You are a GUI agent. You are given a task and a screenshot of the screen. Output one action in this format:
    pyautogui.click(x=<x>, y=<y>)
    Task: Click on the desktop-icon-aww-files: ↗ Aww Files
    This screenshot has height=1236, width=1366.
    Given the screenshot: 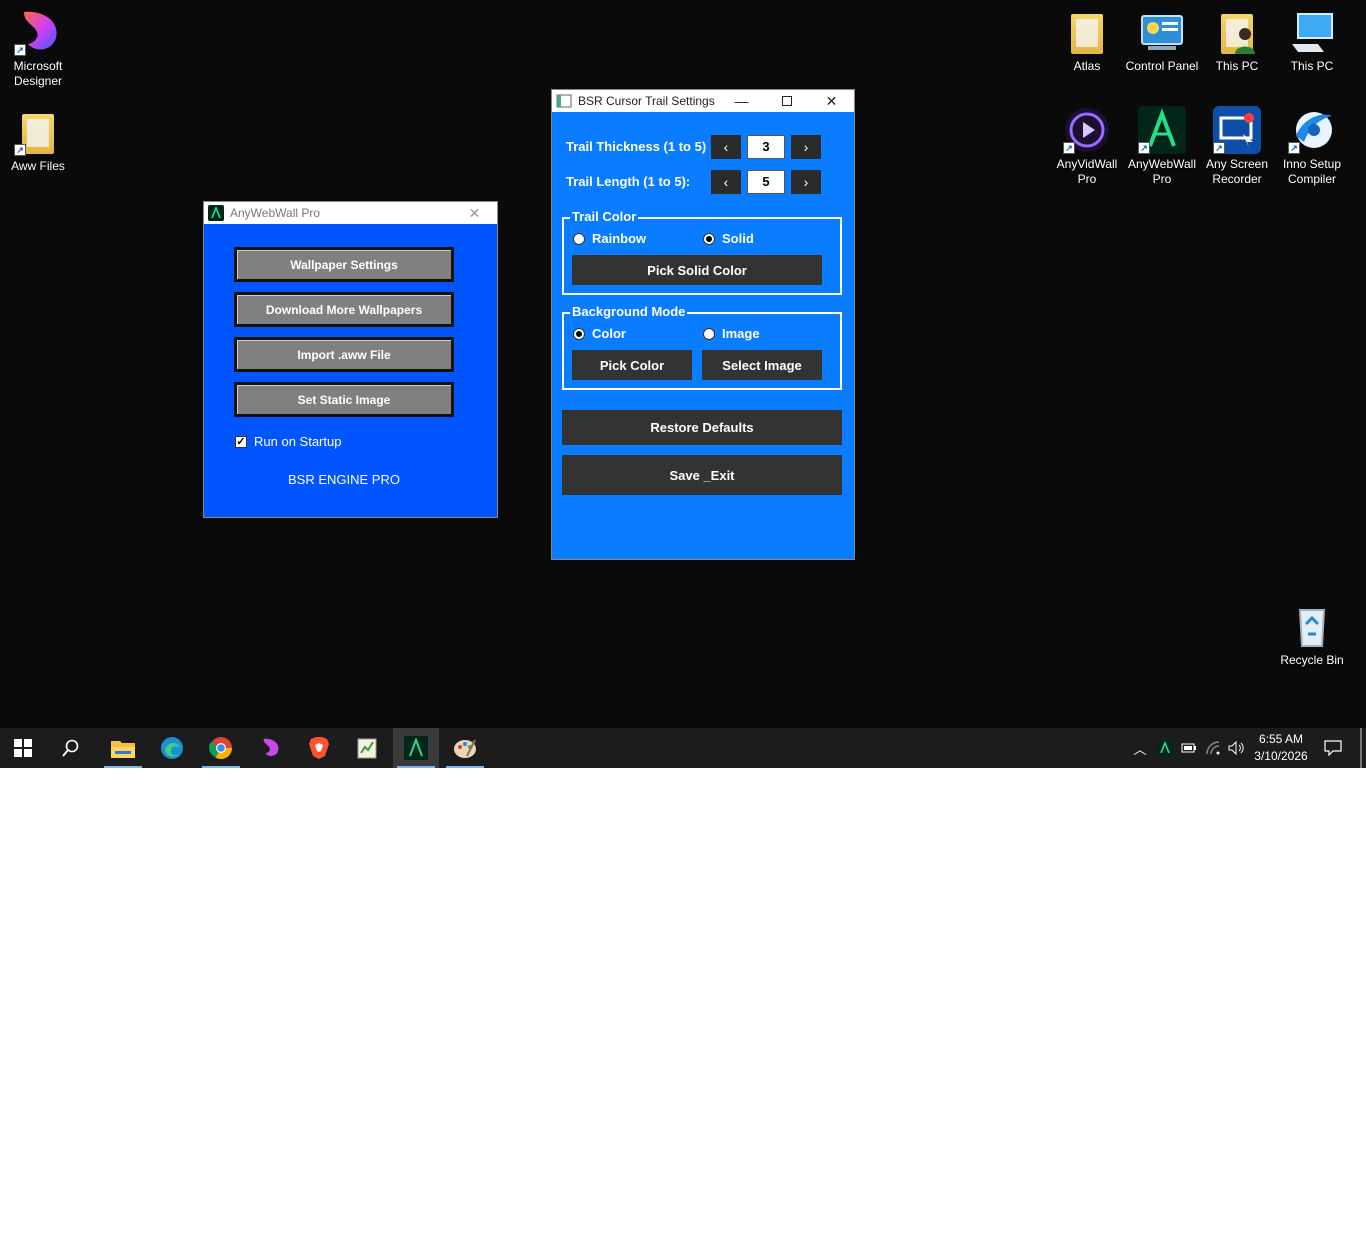 What is the action you would take?
    pyautogui.click(x=38, y=141)
    